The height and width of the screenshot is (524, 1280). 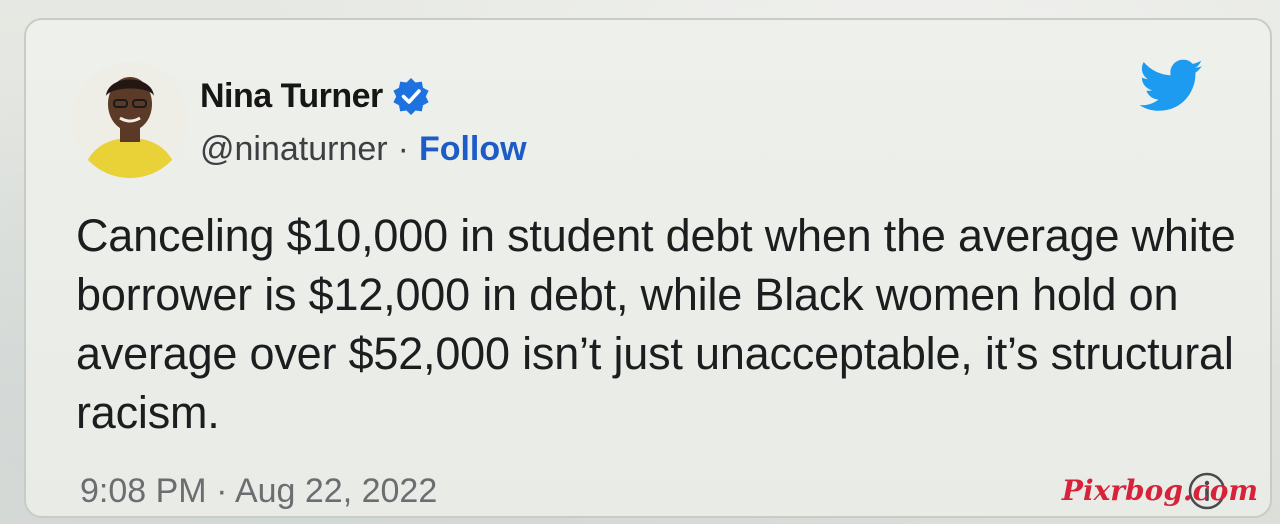 I want to click on watermark: Pixrbog.com, so click(x=1159, y=490).